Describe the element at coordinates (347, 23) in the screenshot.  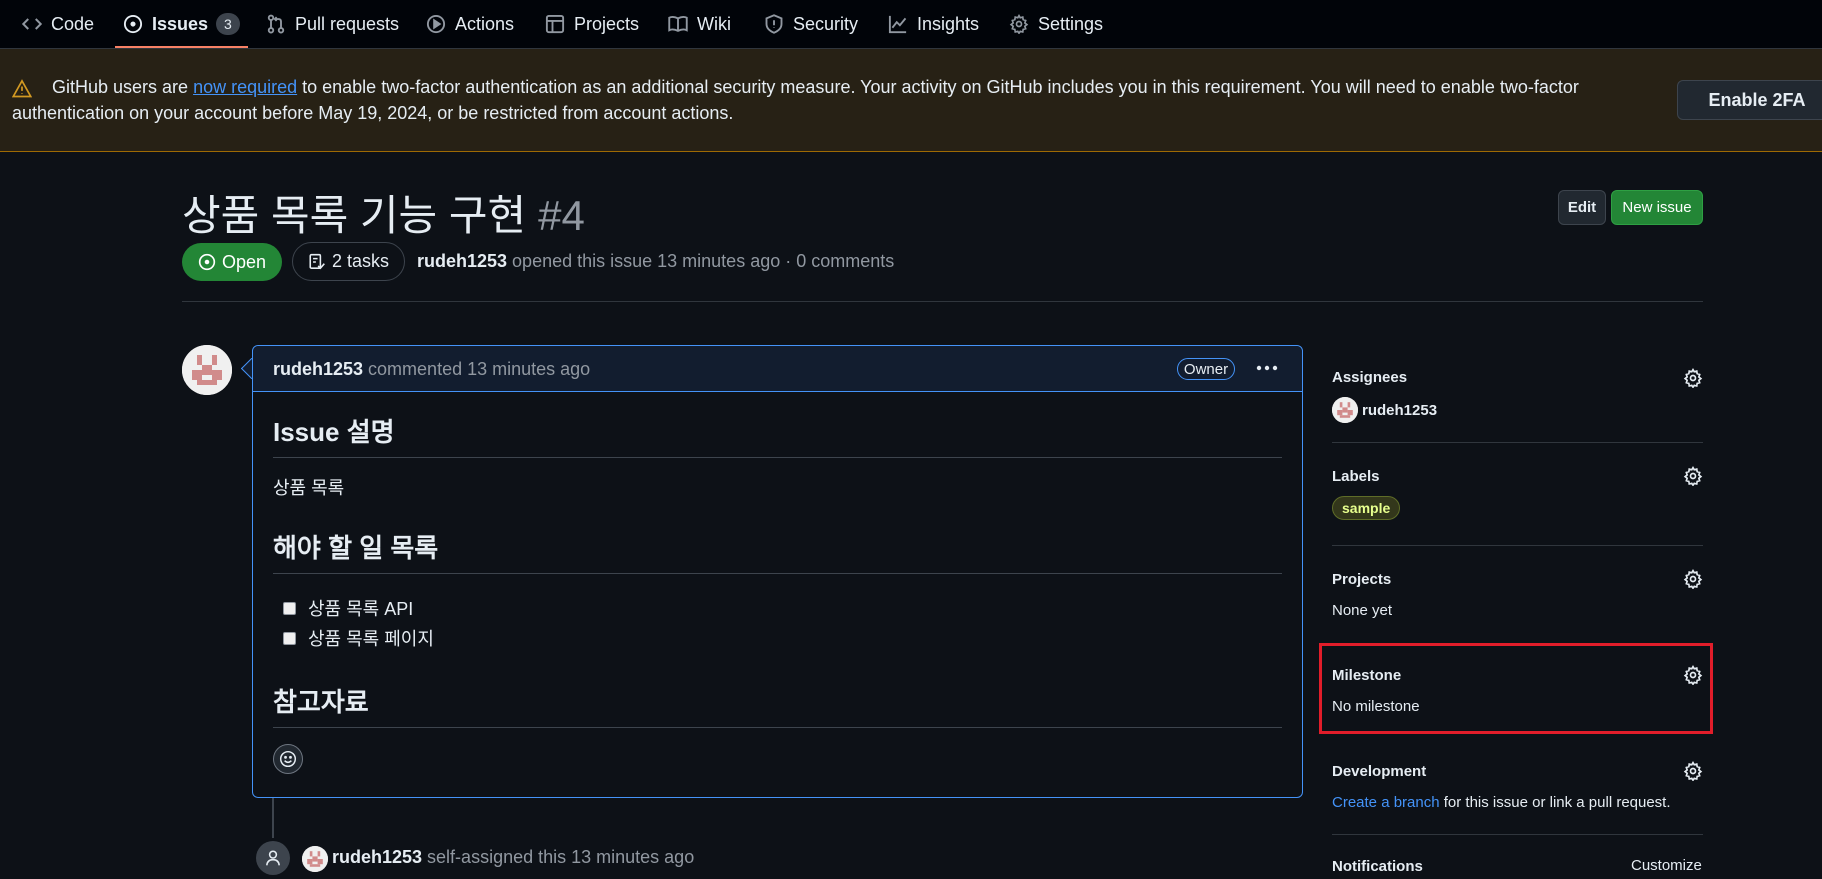
I see `tab-pull-requests-label: Pull requests` at that location.